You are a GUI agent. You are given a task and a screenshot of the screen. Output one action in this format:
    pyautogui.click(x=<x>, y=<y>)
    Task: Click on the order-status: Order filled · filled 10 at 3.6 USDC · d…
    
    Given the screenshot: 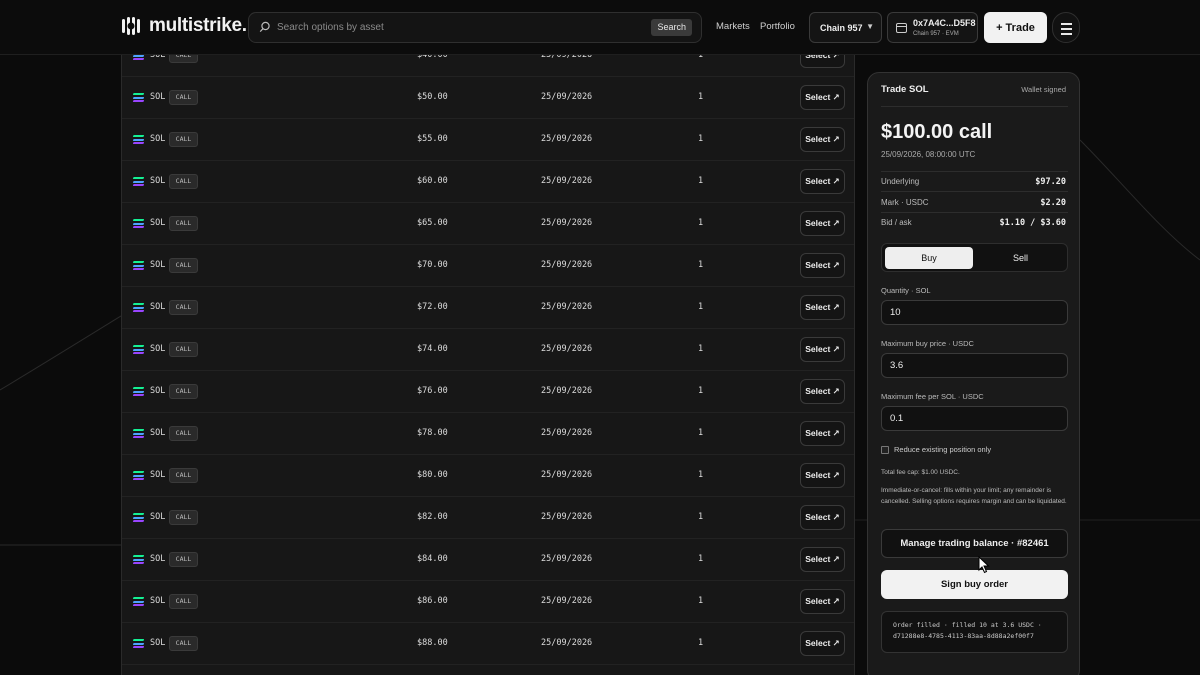 What is the action you would take?
    pyautogui.click(x=974, y=632)
    